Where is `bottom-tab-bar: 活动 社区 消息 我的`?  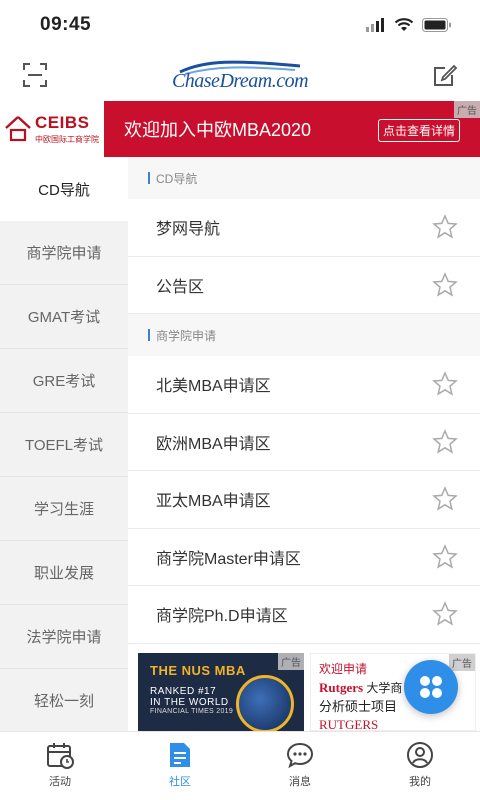 bottom-tab-bar: 活动 社区 消息 我的 is located at coordinates (240, 765).